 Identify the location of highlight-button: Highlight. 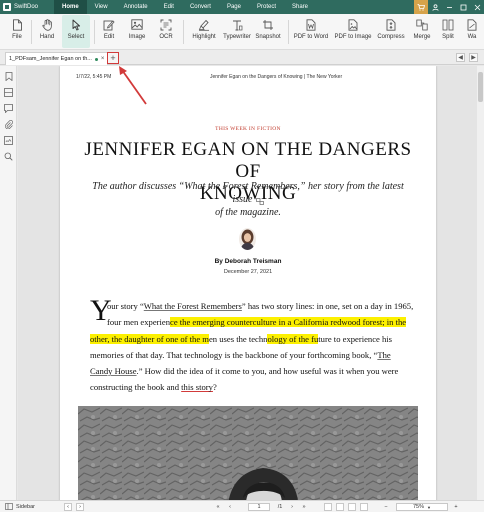
(204, 31).